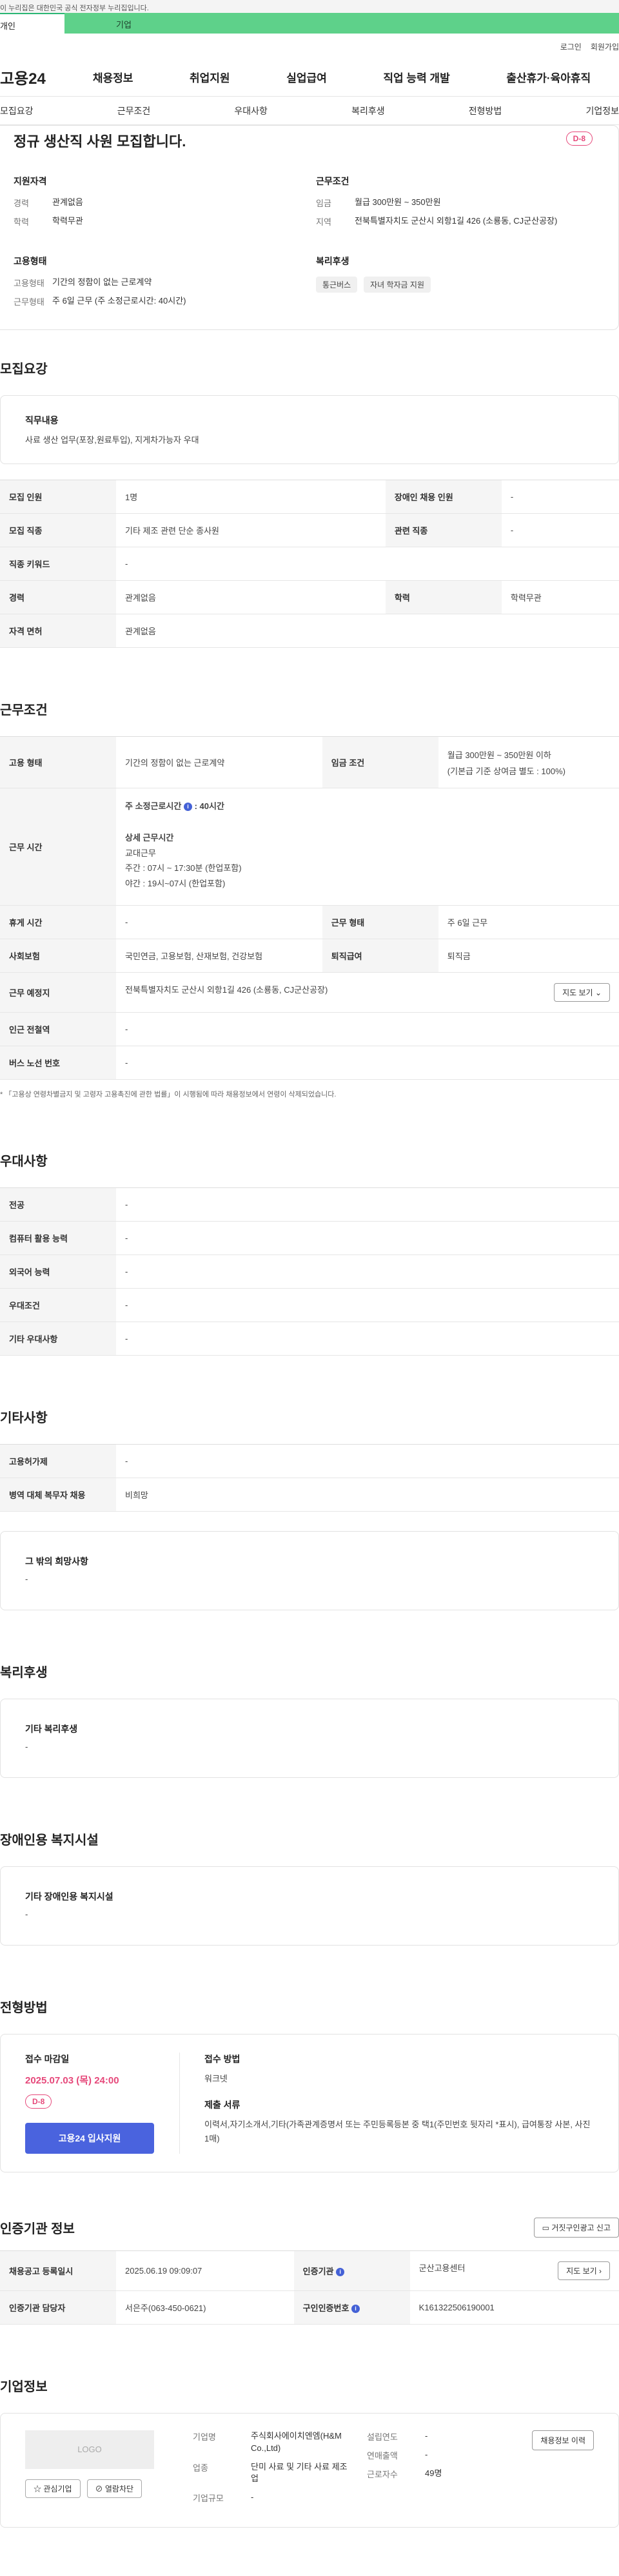 This screenshot has height=2576, width=619. I want to click on job-history-button: 채용정보 이력, so click(563, 2440).